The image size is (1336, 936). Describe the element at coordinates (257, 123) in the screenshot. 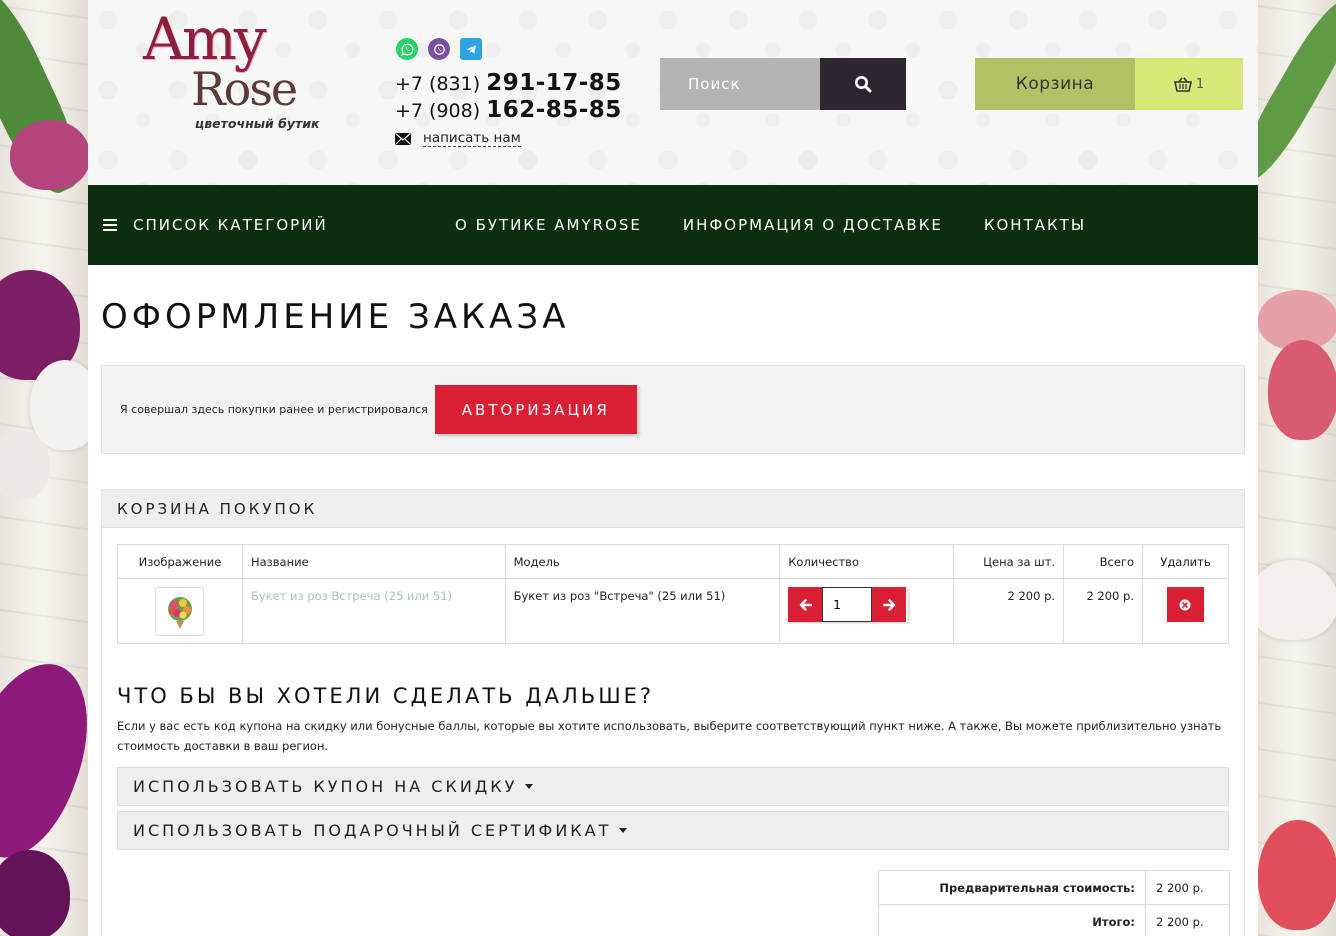

I see `logo-tagline: цветочный бутик` at that location.